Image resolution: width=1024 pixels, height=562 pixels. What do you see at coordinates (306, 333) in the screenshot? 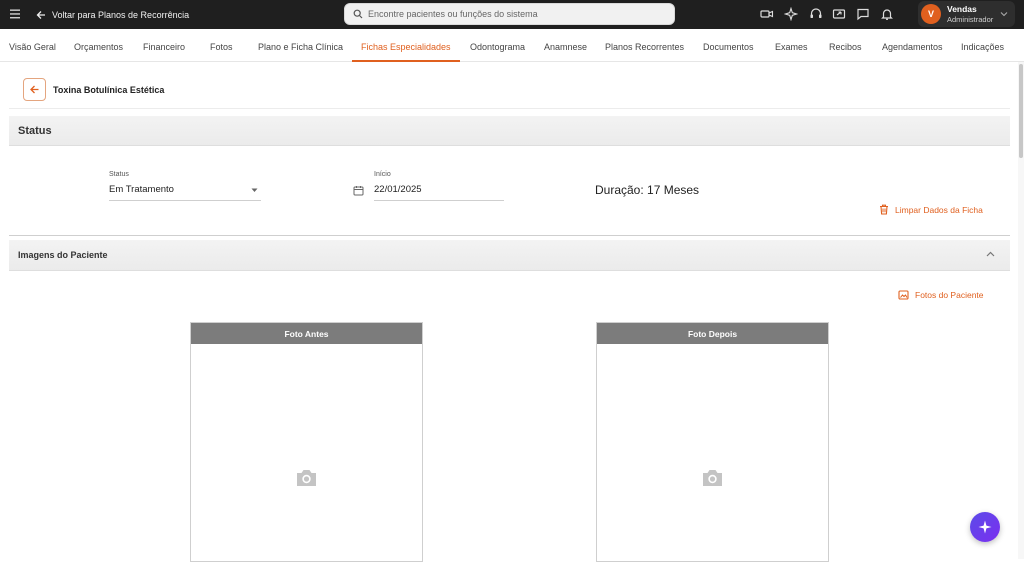
I see `before-photo-label: Foto Antes` at bounding box center [306, 333].